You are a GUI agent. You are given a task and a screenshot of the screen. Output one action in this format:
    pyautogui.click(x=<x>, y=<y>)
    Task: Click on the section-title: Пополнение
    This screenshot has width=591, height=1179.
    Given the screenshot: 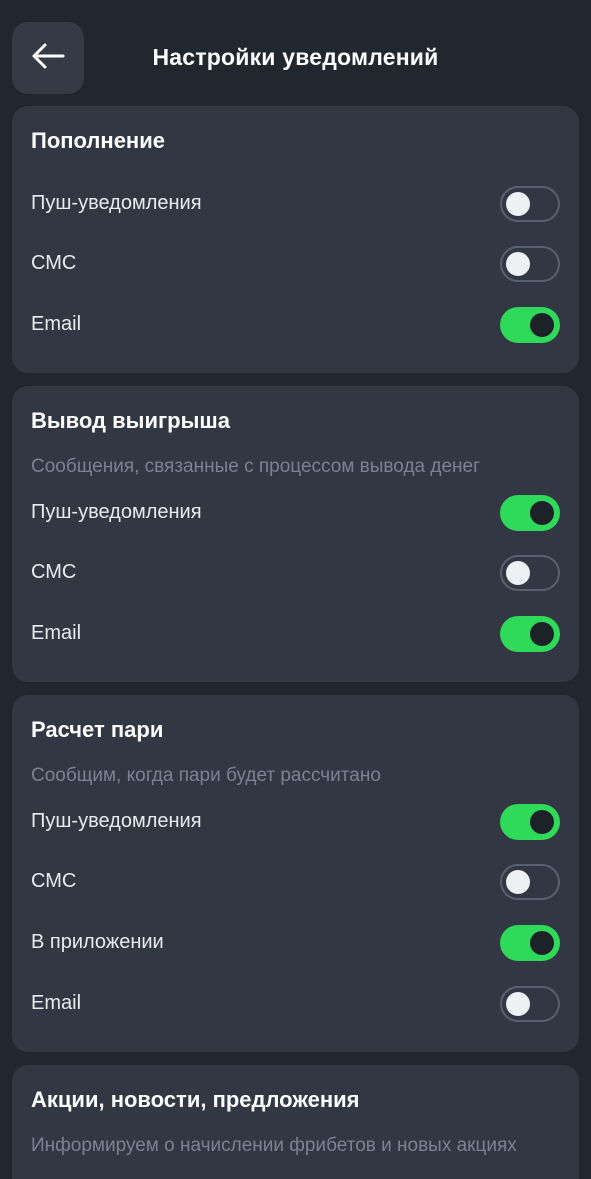 What is the action you would take?
    pyautogui.click(x=98, y=140)
    